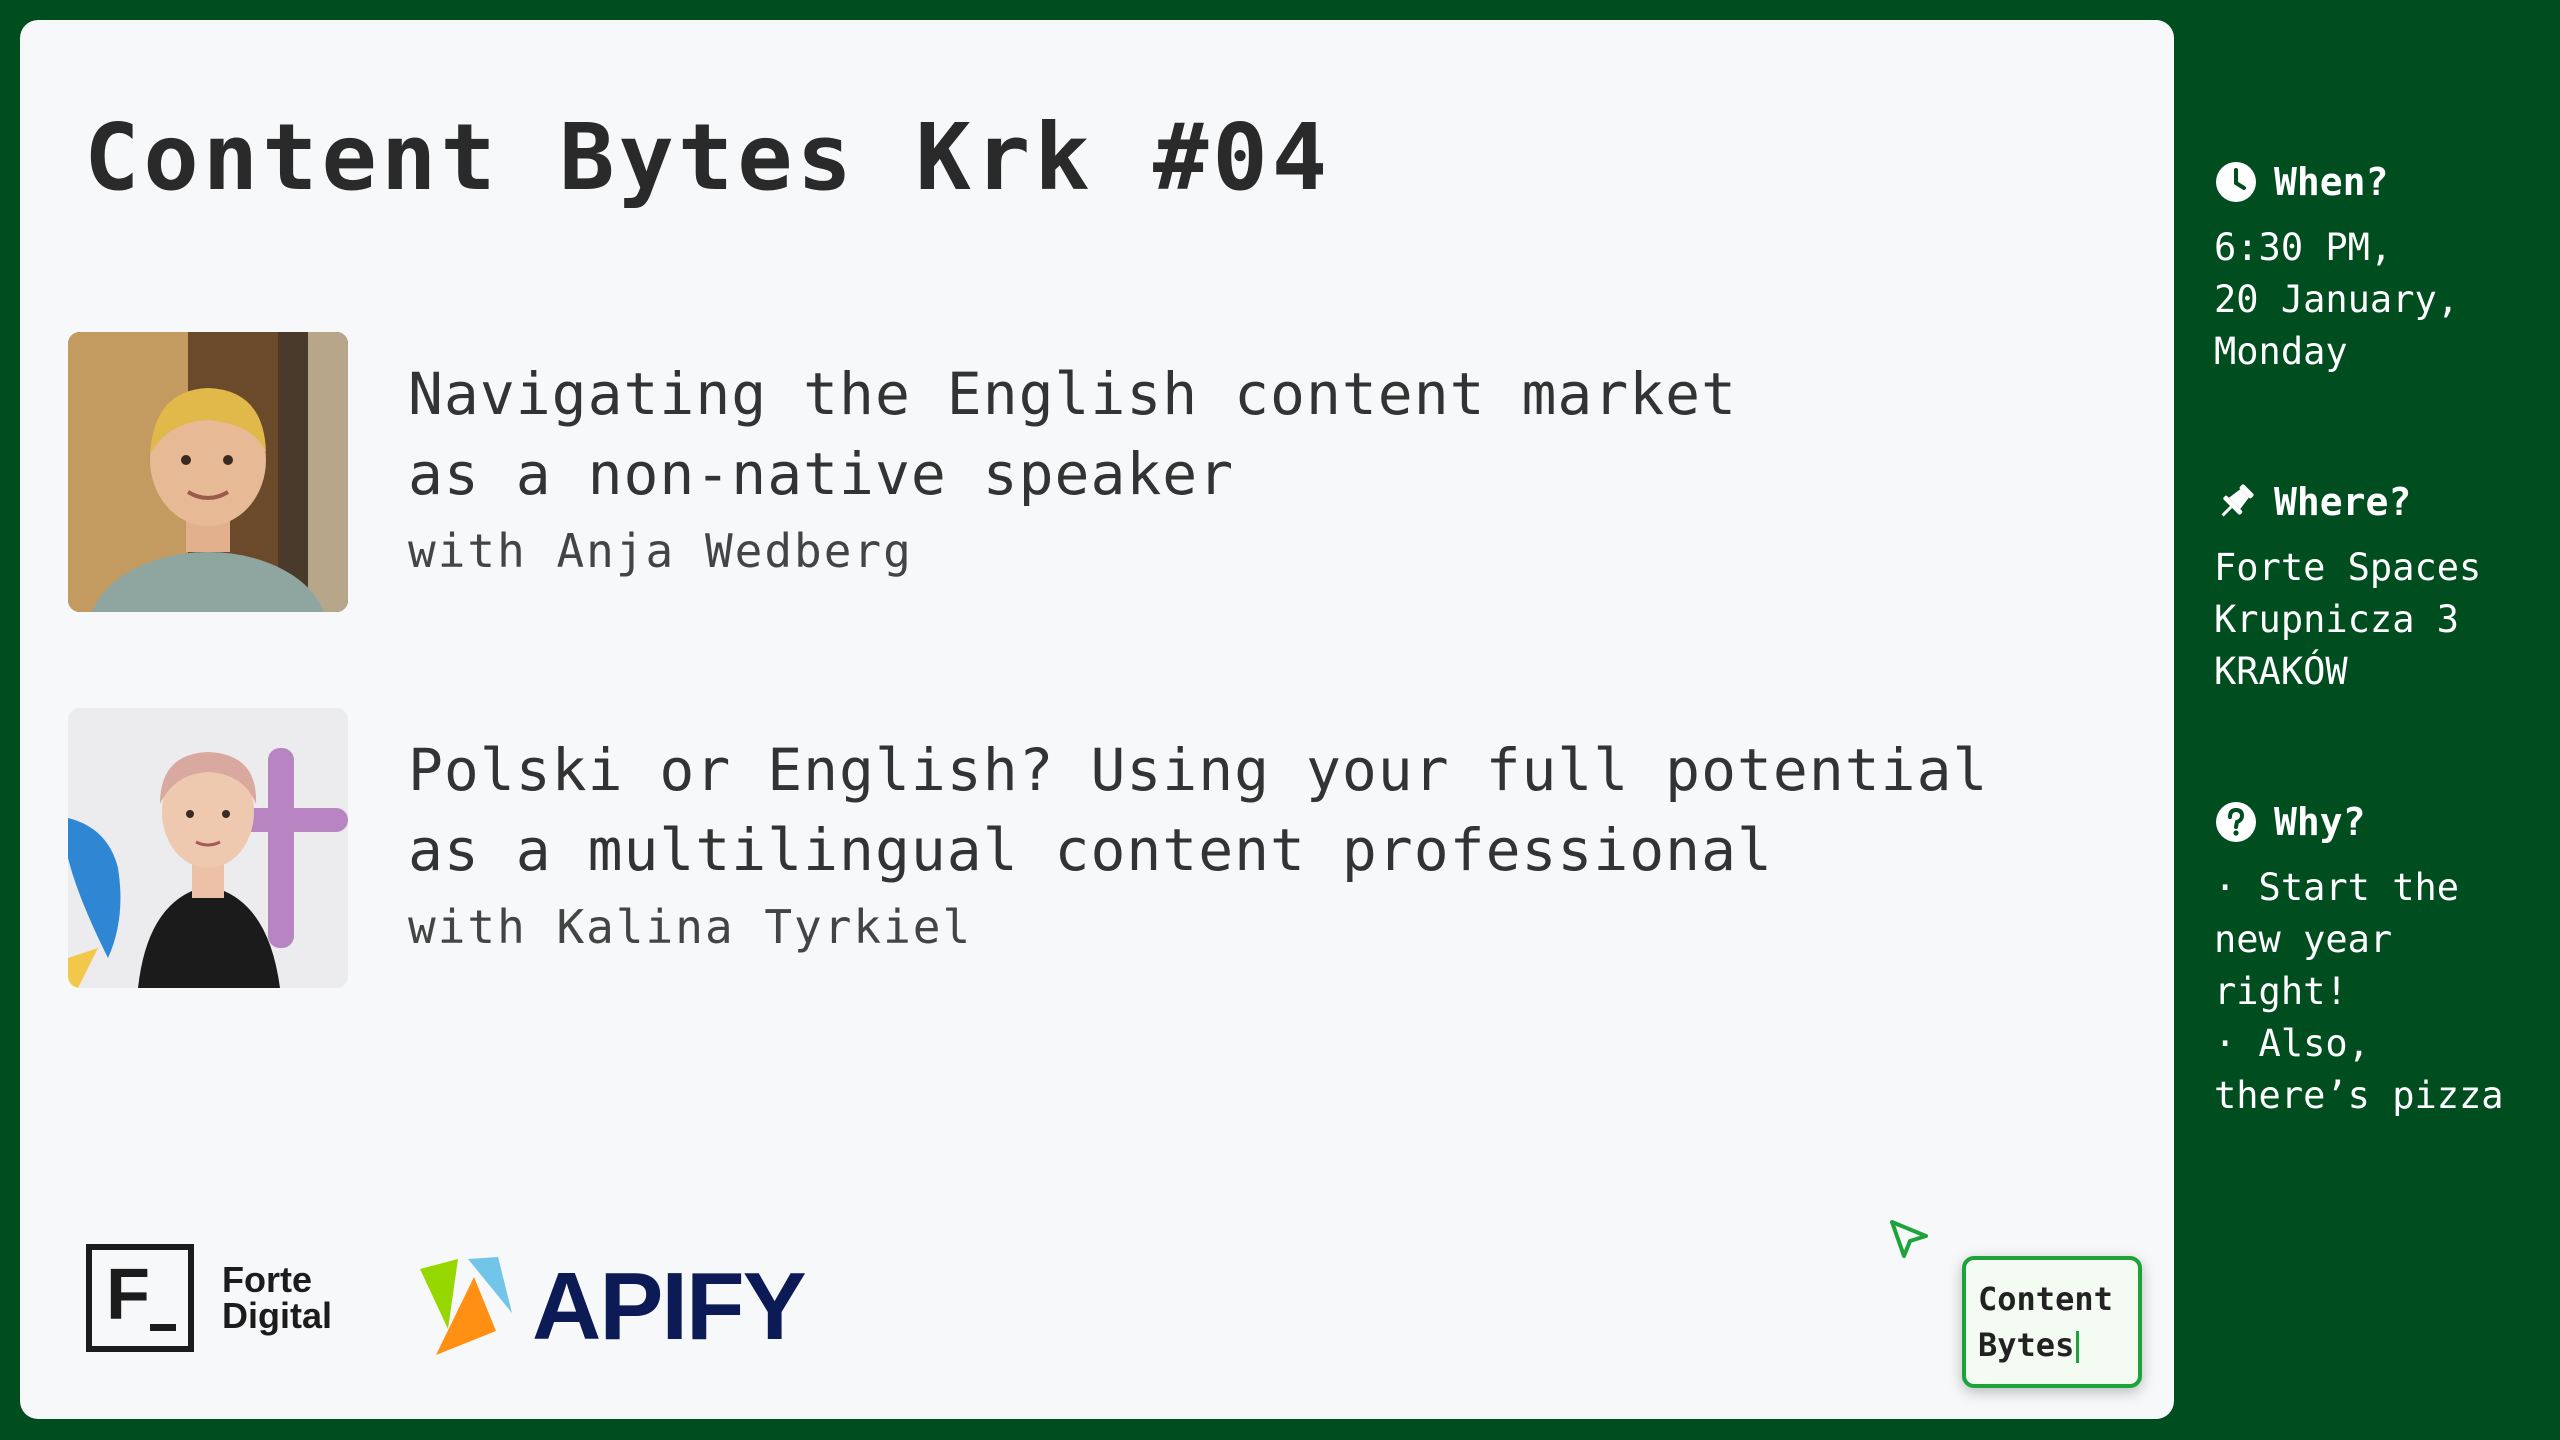  Describe the element at coordinates (128, 1295) in the screenshot. I see `forte-mark-letter: F` at that location.